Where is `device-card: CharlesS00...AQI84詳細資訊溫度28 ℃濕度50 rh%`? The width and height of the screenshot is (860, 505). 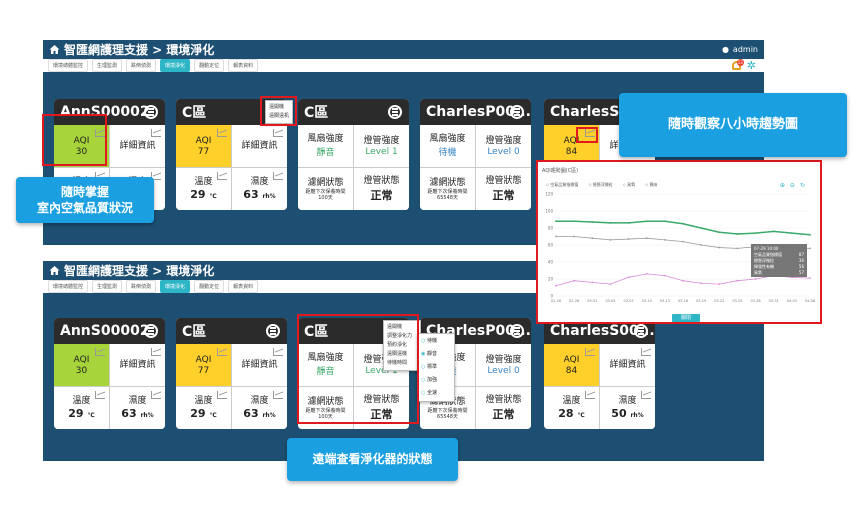 device-card: CharlesS00...AQI84詳細資訊溫度28 ℃濕度50 rh% is located at coordinates (599, 373).